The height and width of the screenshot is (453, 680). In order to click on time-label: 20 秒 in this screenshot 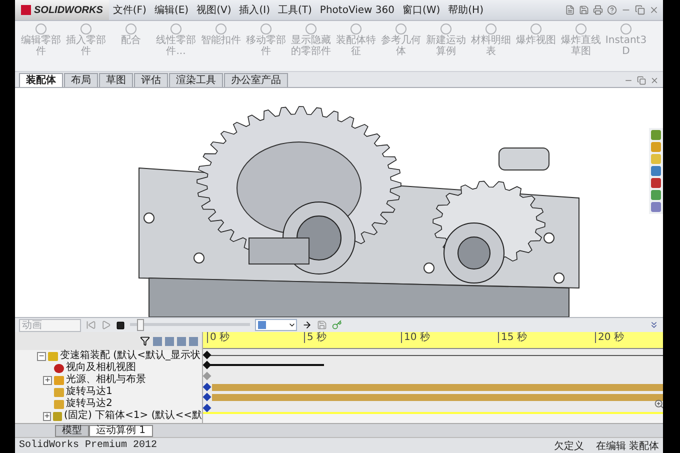, I will do `click(629, 337)`.